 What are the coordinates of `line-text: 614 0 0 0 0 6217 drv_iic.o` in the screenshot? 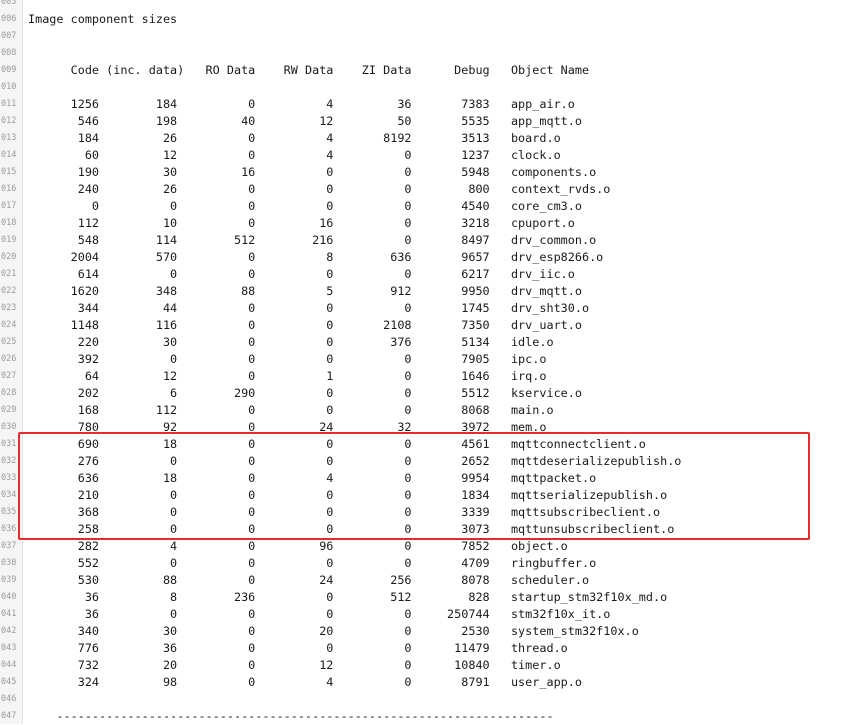 It's located at (301, 274).